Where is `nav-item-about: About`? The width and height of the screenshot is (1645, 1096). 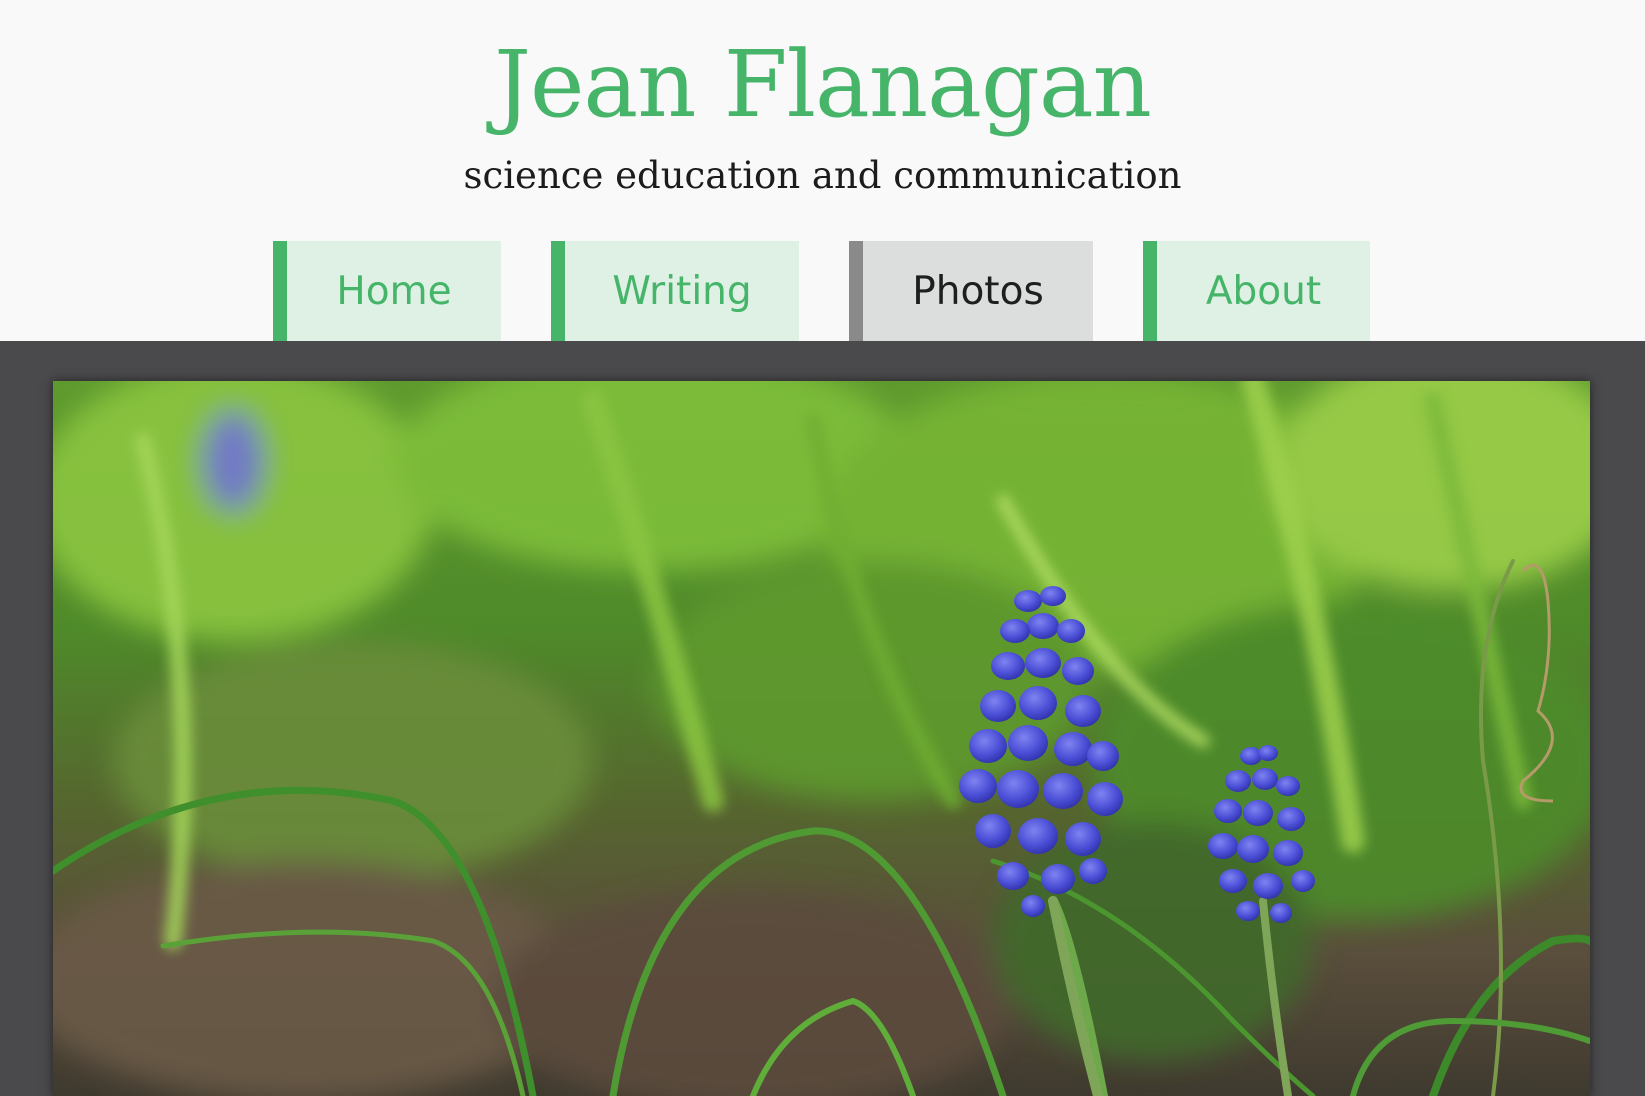 nav-item-about: About is located at coordinates (1256, 291).